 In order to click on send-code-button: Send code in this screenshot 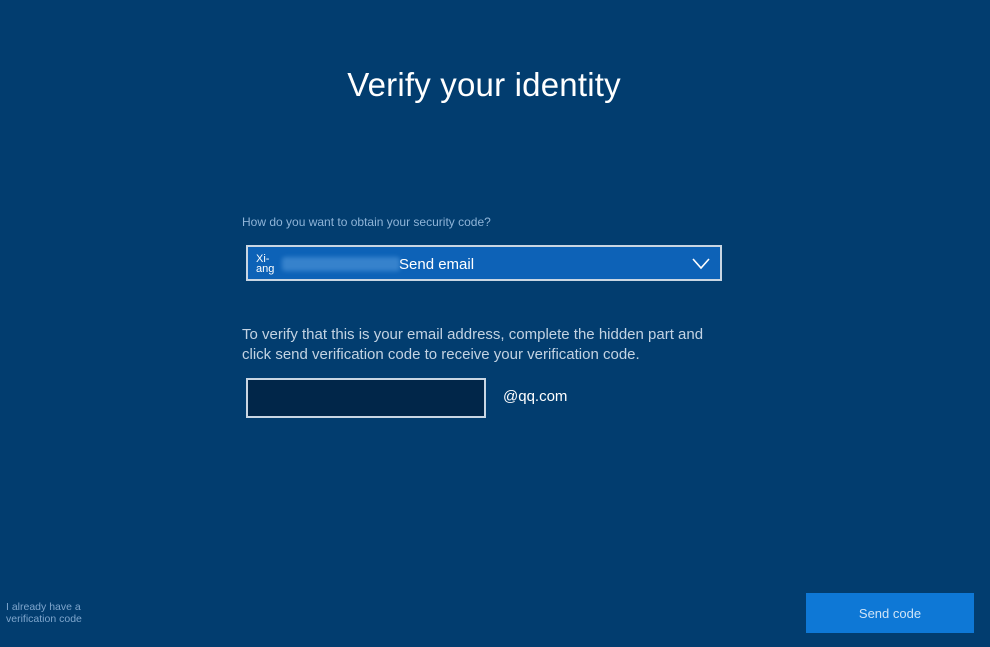, I will do `click(890, 613)`.